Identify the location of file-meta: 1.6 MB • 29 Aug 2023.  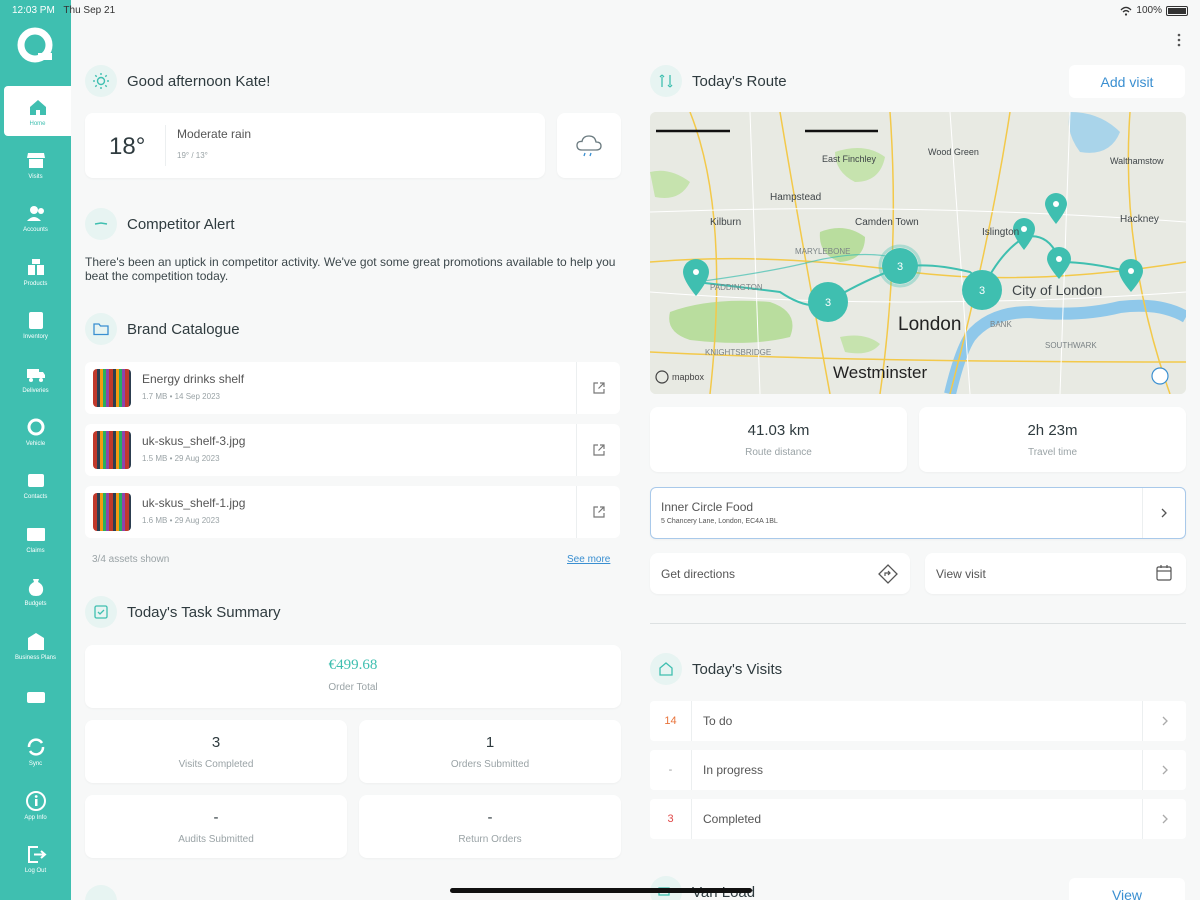
(181, 520).